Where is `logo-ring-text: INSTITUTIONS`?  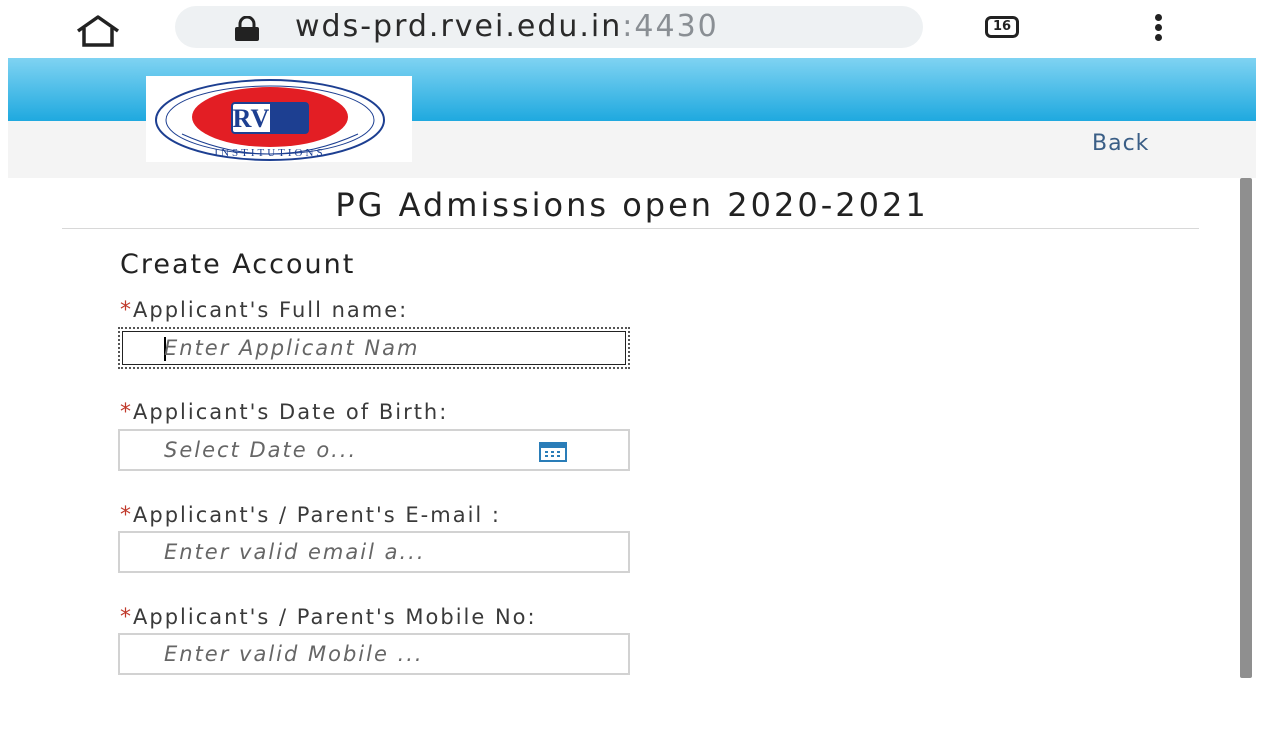
logo-ring-text: INSTITUTIONS is located at coordinates (269, 153).